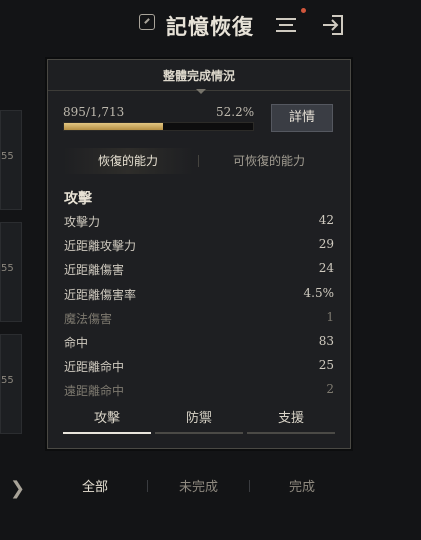  Describe the element at coordinates (198, 418) in the screenshot. I see `tab-label: 防禦` at that location.